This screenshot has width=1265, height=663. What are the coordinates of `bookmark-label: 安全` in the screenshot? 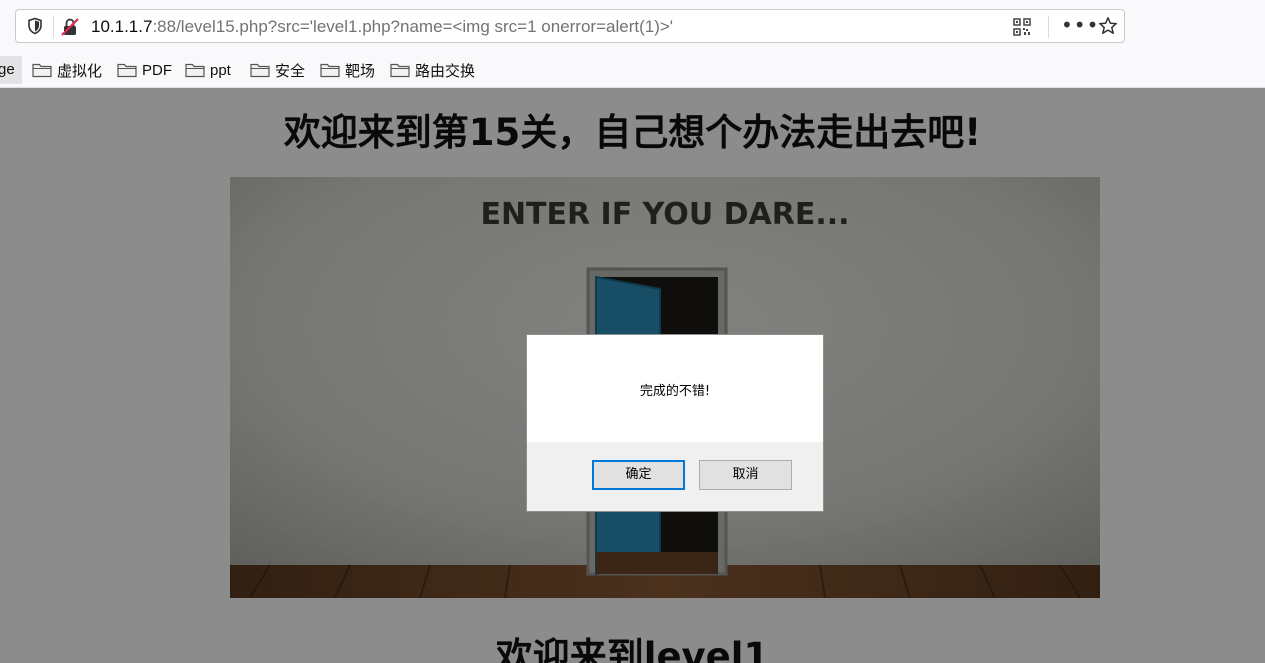 It's located at (290, 71).